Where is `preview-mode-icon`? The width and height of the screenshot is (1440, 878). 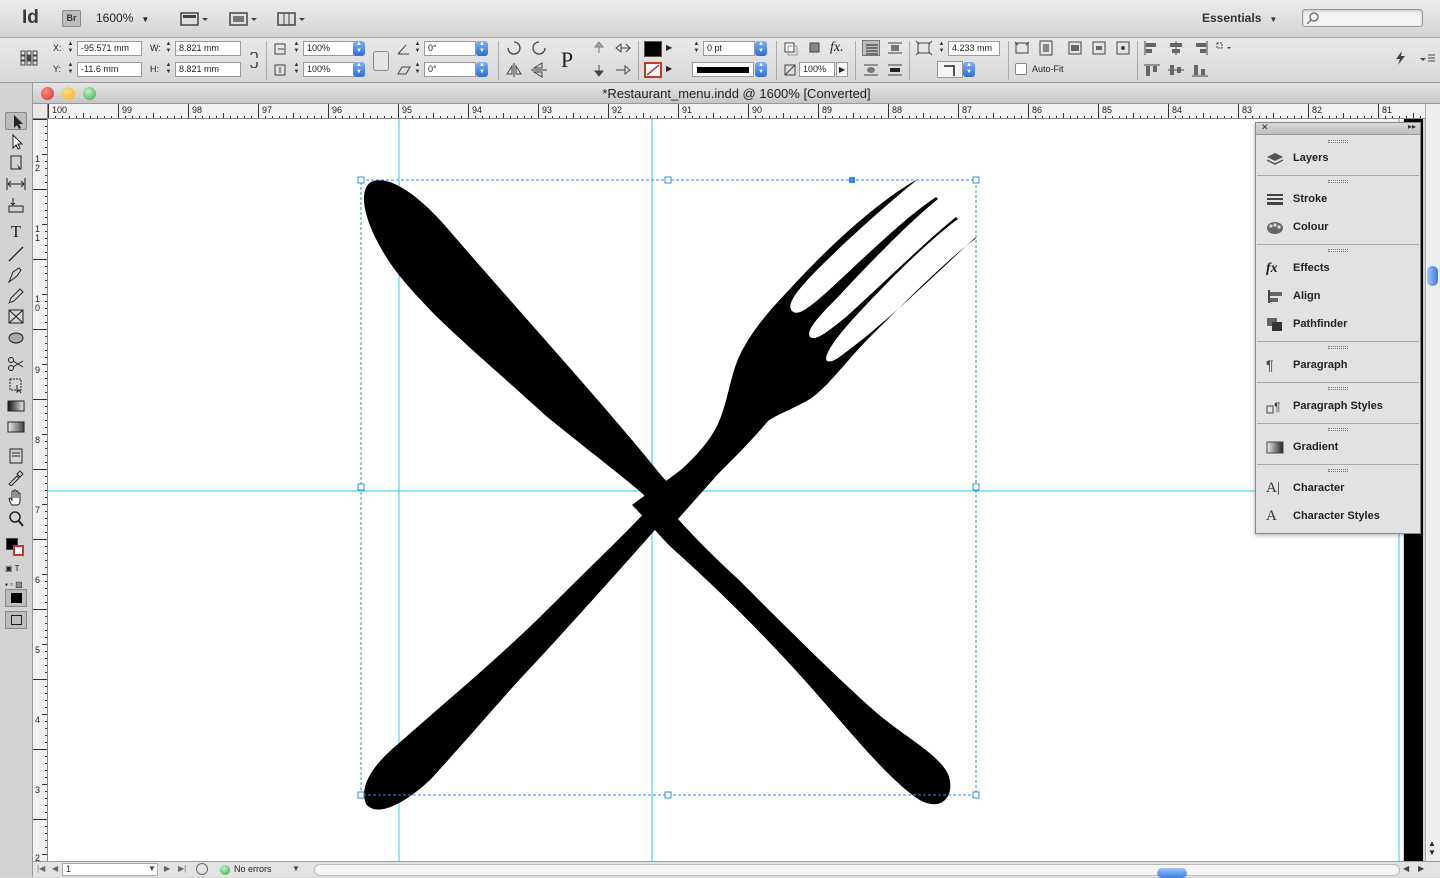
preview-mode-icon is located at coordinates (16, 620).